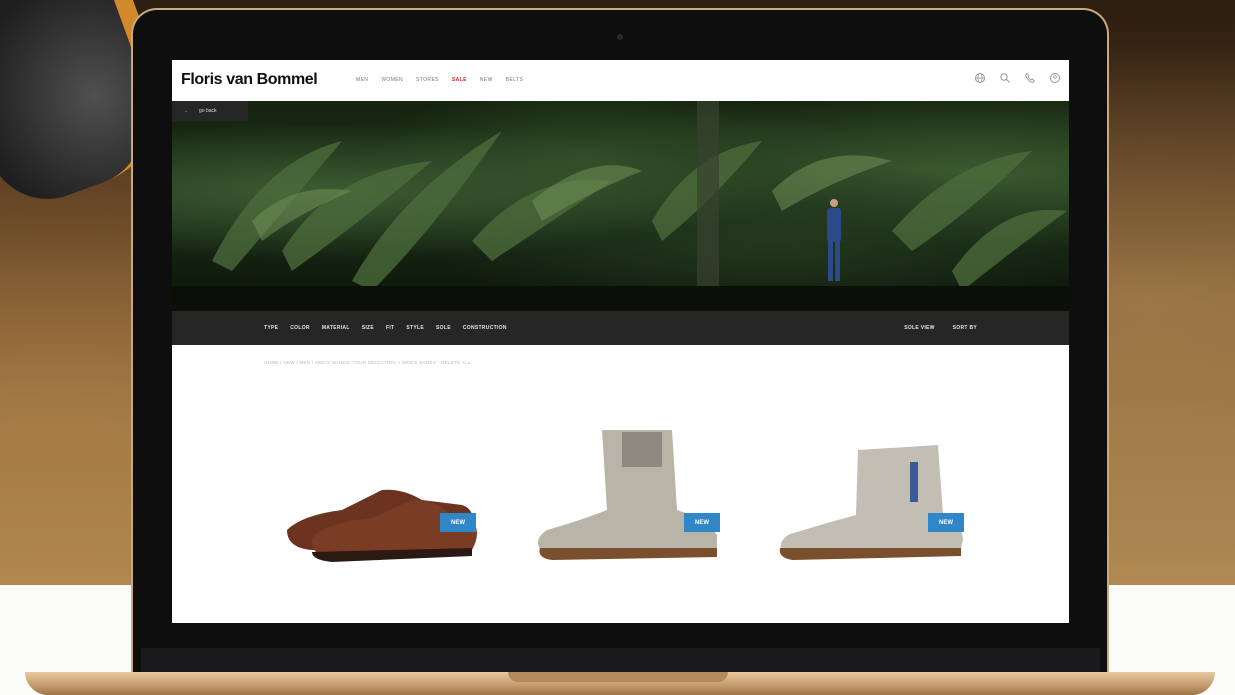  Describe the element at coordinates (1017, 78) in the screenshot. I see `header-icons` at that location.